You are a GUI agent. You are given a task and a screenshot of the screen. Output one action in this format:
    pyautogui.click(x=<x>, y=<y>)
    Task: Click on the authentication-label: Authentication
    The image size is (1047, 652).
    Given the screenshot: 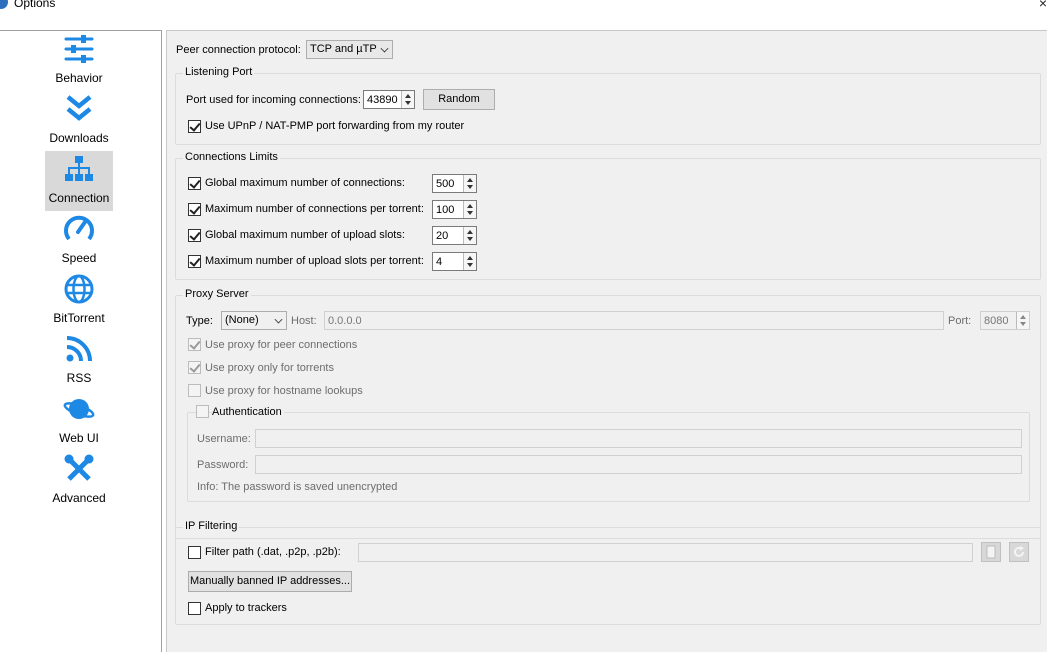 What is the action you would take?
    pyautogui.click(x=248, y=412)
    